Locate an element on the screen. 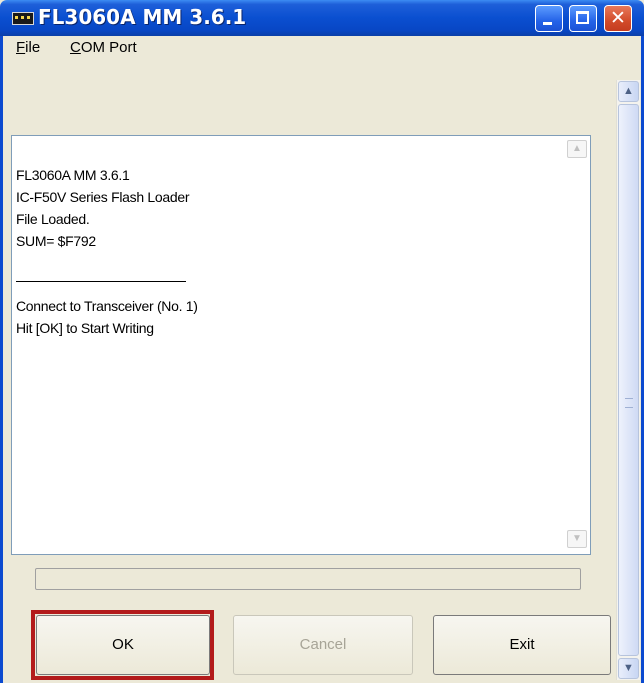  menu-com-port-accel: C is located at coordinates (75, 47).